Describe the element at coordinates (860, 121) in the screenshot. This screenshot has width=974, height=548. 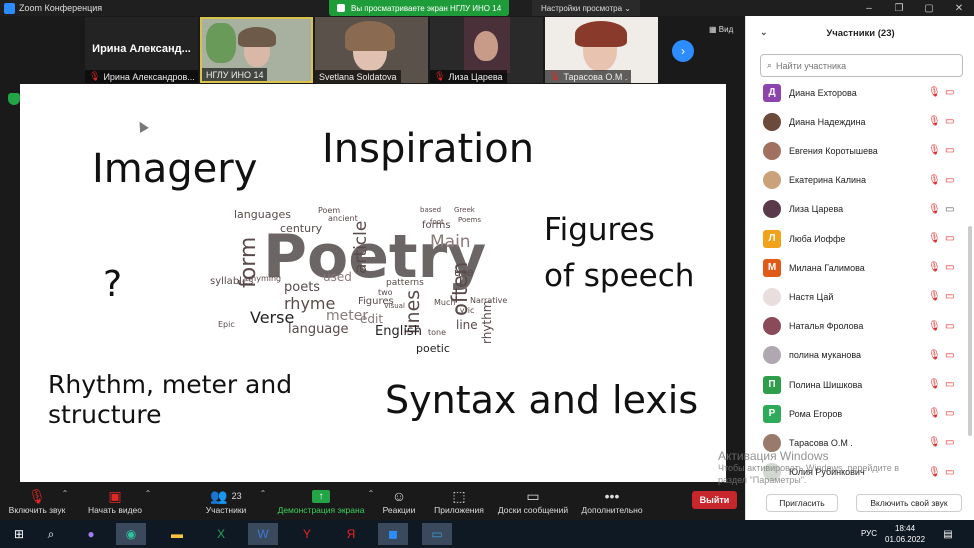
I see `participant-row: Диана Надеждина 🎙 ▭` at that location.